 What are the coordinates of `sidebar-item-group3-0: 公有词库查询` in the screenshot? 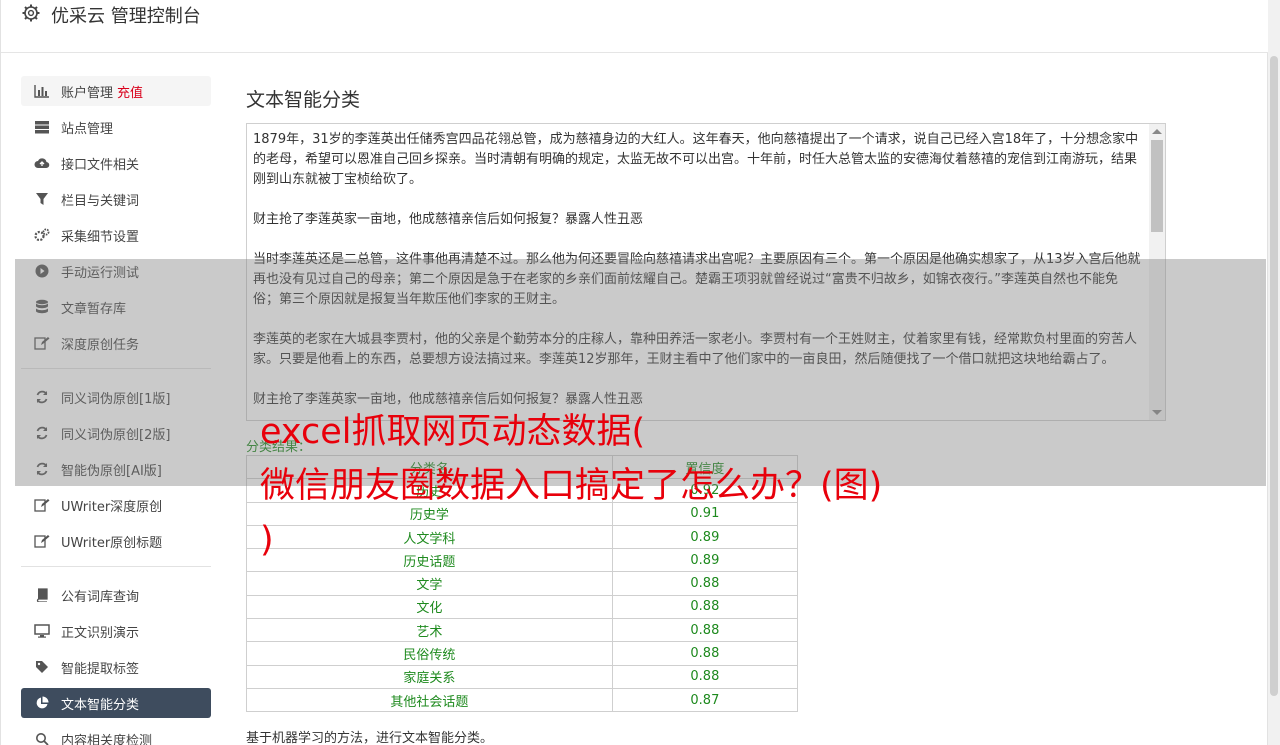 It's located at (116, 595).